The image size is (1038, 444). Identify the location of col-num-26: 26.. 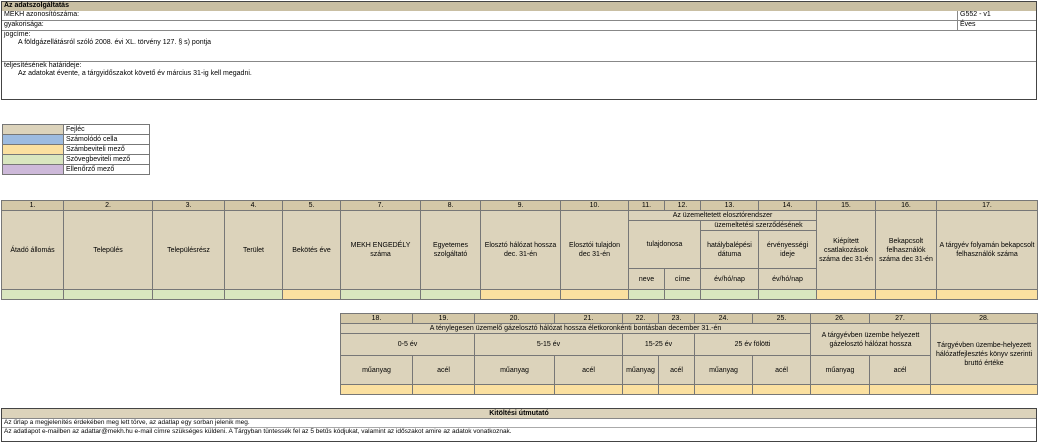
(840, 318).